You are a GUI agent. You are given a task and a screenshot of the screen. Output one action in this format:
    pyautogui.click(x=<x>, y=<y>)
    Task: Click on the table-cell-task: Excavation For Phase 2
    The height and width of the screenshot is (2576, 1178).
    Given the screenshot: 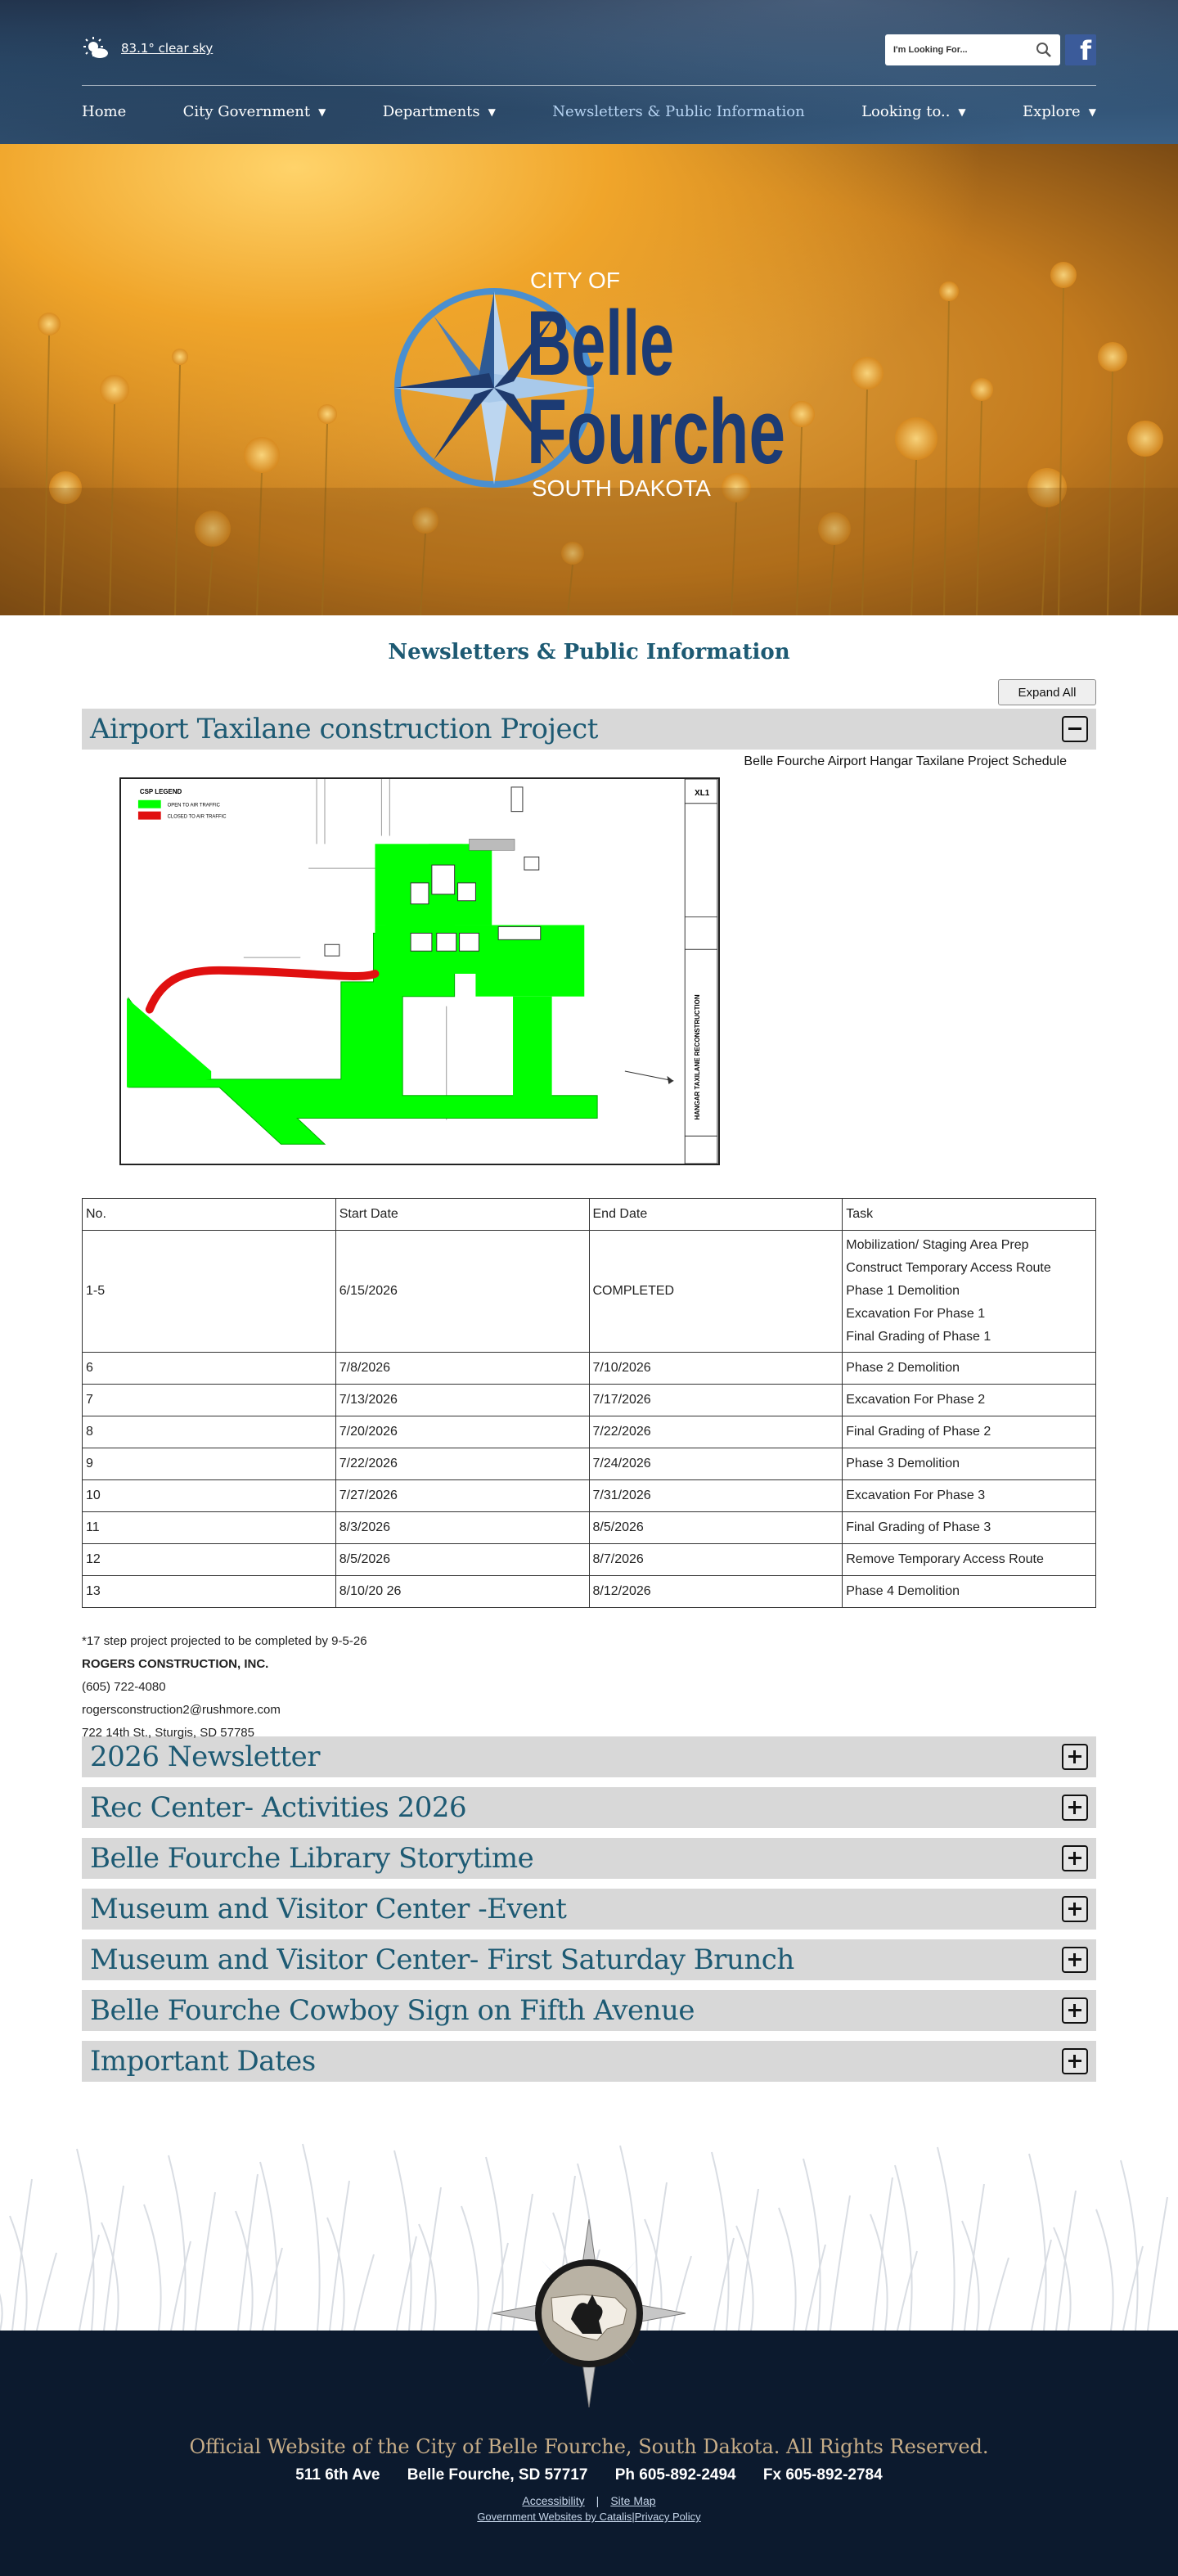 What is the action you would take?
    pyautogui.click(x=969, y=1400)
    